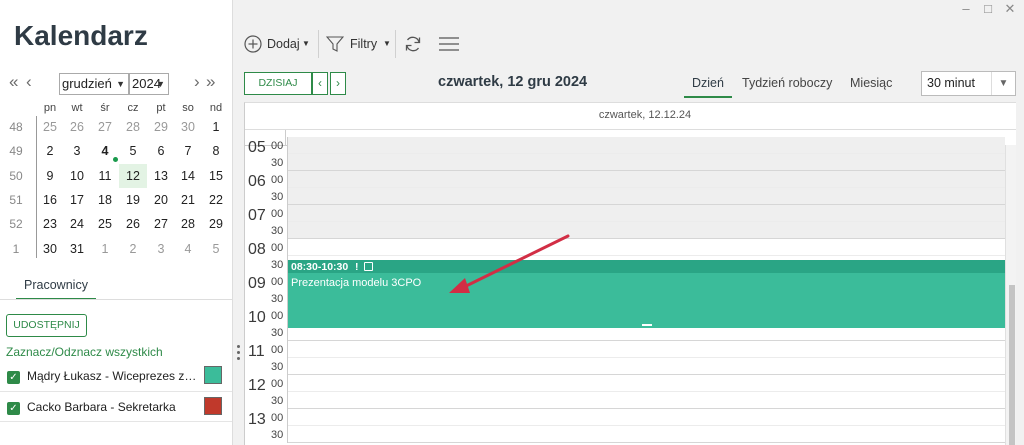 This screenshot has height=445, width=1024. Describe the element at coordinates (216, 200) in the screenshot. I see `calendar-day: 22` at that location.